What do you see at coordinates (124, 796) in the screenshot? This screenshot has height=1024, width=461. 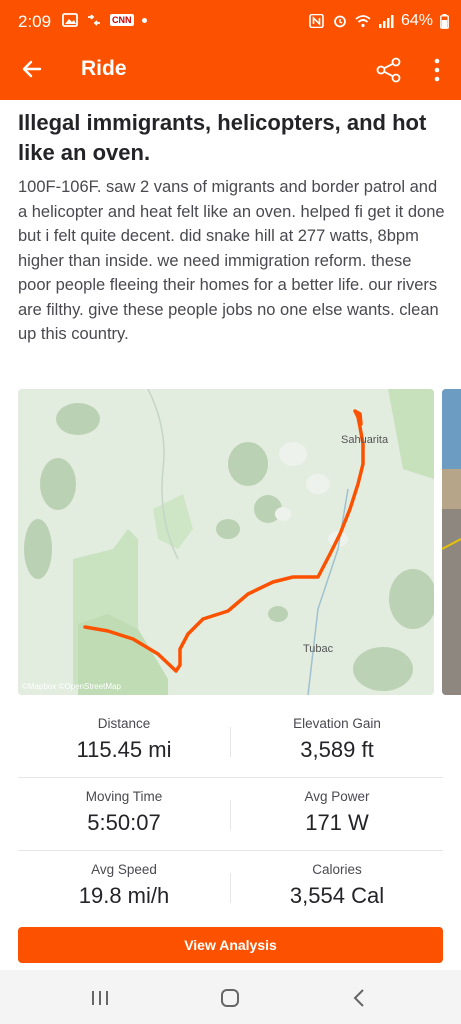 I see `stat-label: Moving Time` at bounding box center [124, 796].